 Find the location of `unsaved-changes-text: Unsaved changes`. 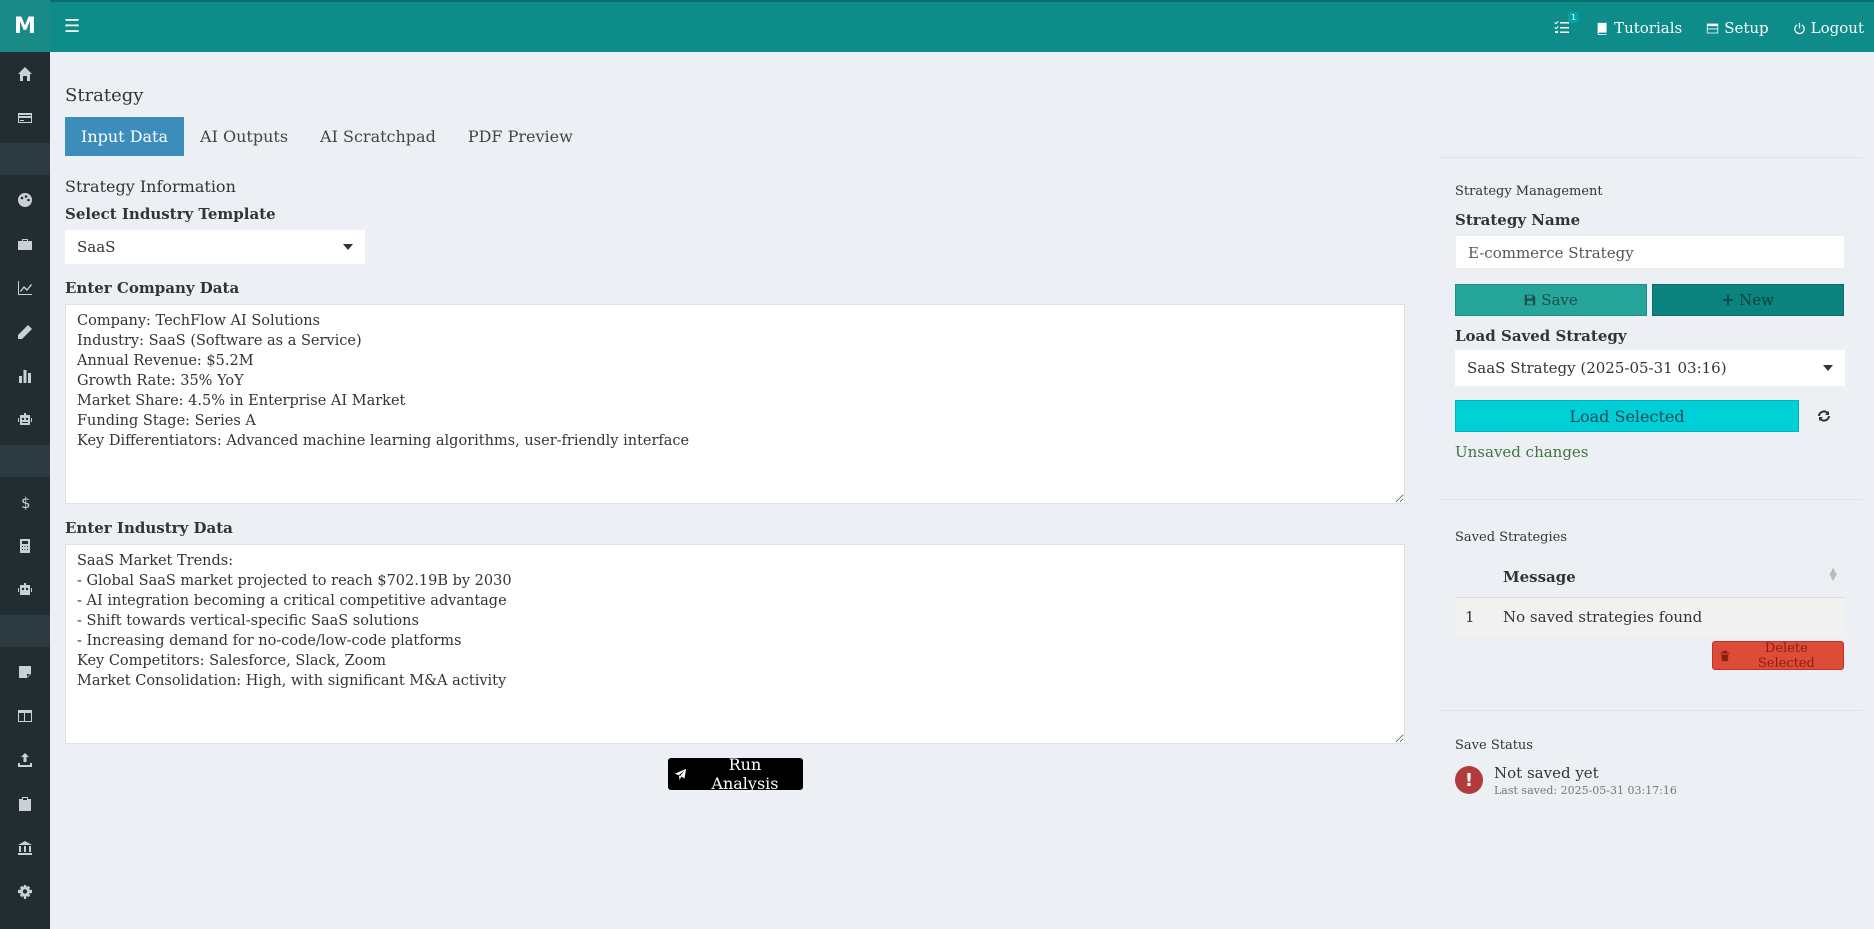

unsaved-changes-text: Unsaved changes is located at coordinates (1522, 452).